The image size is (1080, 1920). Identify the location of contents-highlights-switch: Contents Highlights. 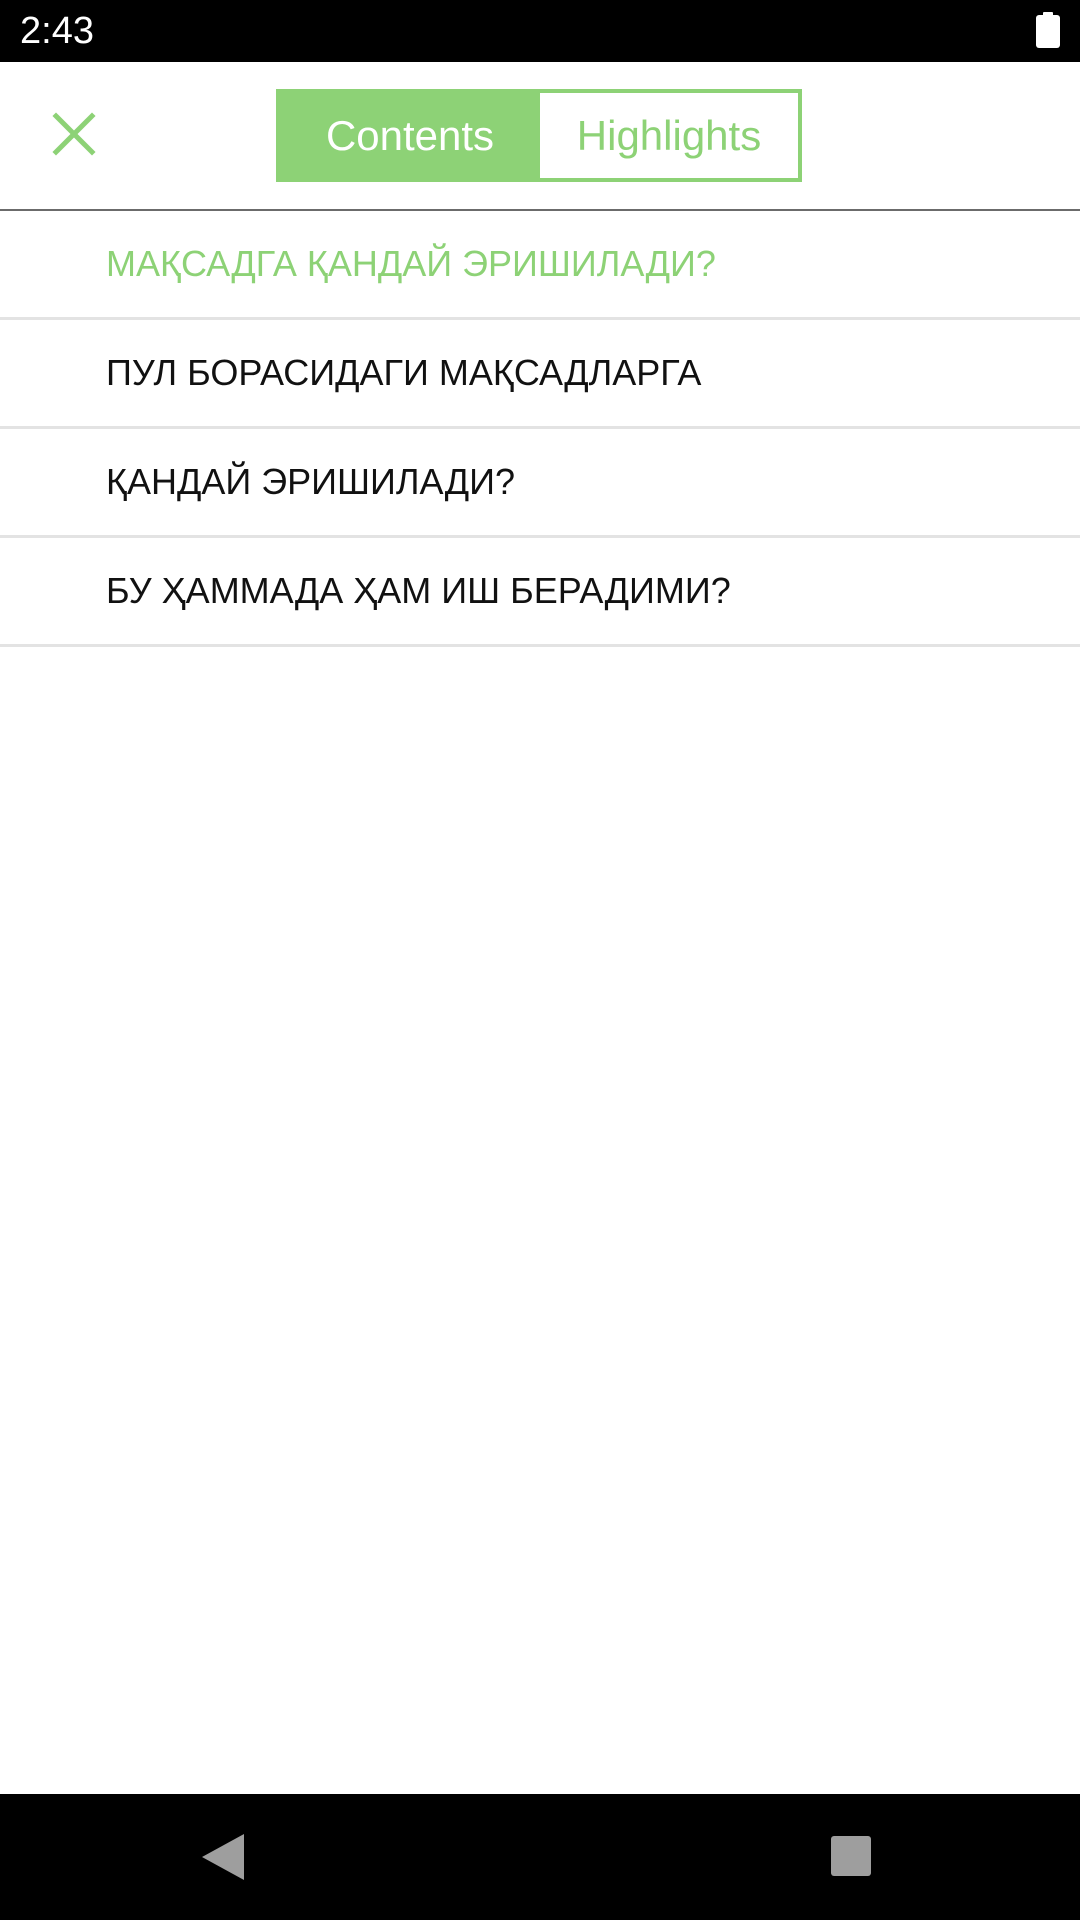
(539, 135).